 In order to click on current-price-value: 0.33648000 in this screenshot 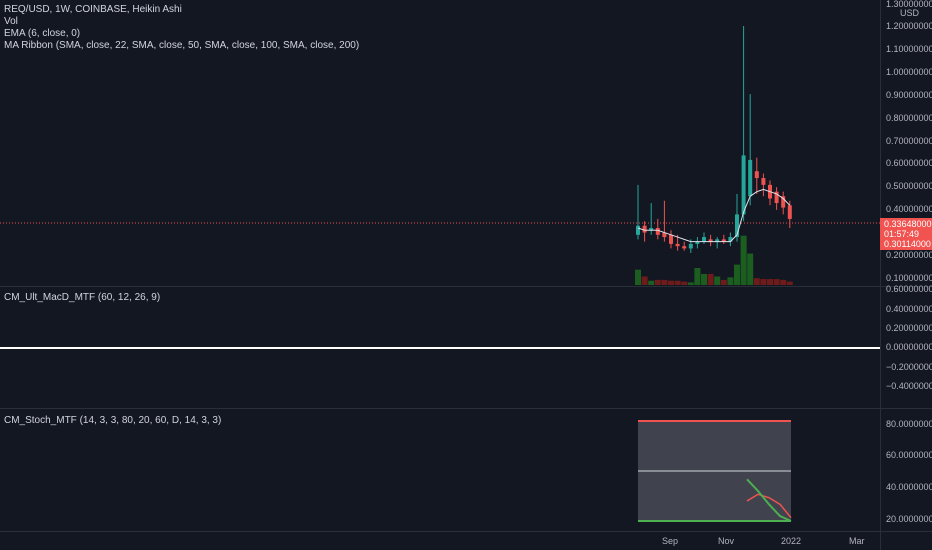, I will do `click(908, 224)`.